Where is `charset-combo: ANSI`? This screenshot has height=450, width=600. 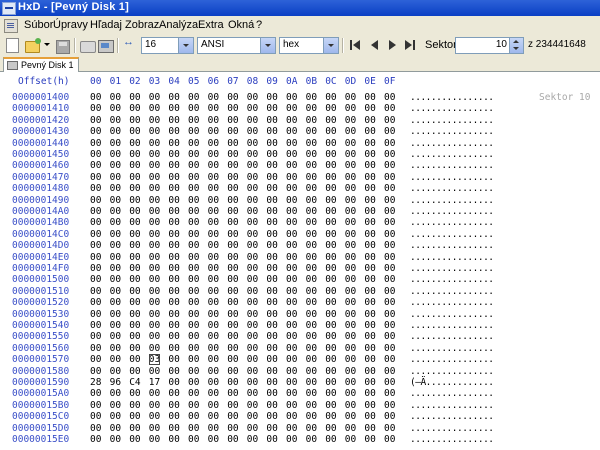
charset-combo: ANSI is located at coordinates (236, 45).